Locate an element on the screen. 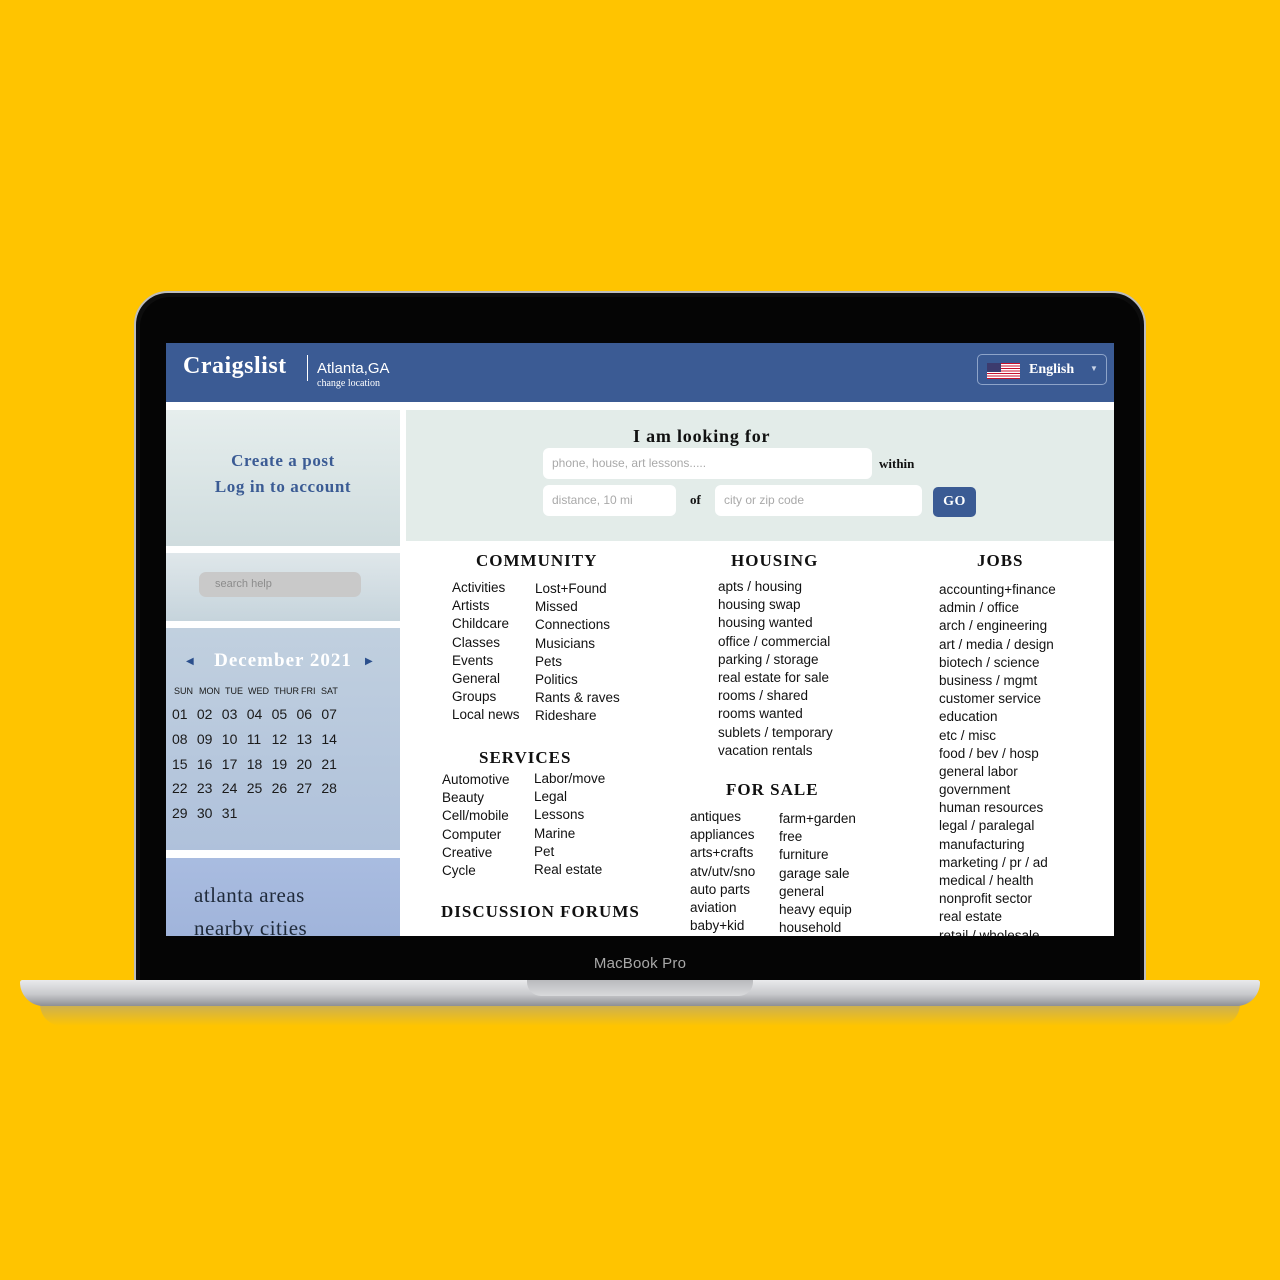 The height and width of the screenshot is (1280, 1280). next-month-icon: ▶ is located at coordinates (369, 661).